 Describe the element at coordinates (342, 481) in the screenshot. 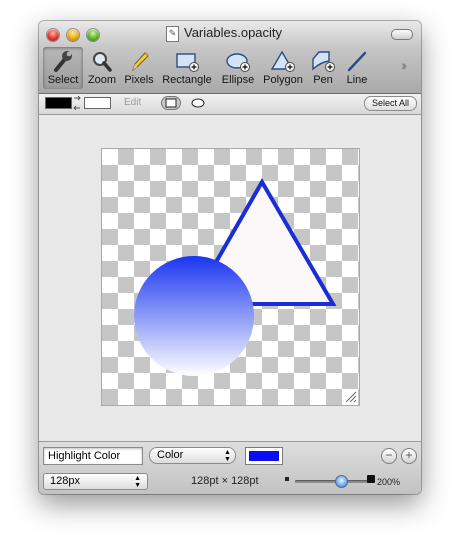

I see `zoom-slider-knob` at that location.